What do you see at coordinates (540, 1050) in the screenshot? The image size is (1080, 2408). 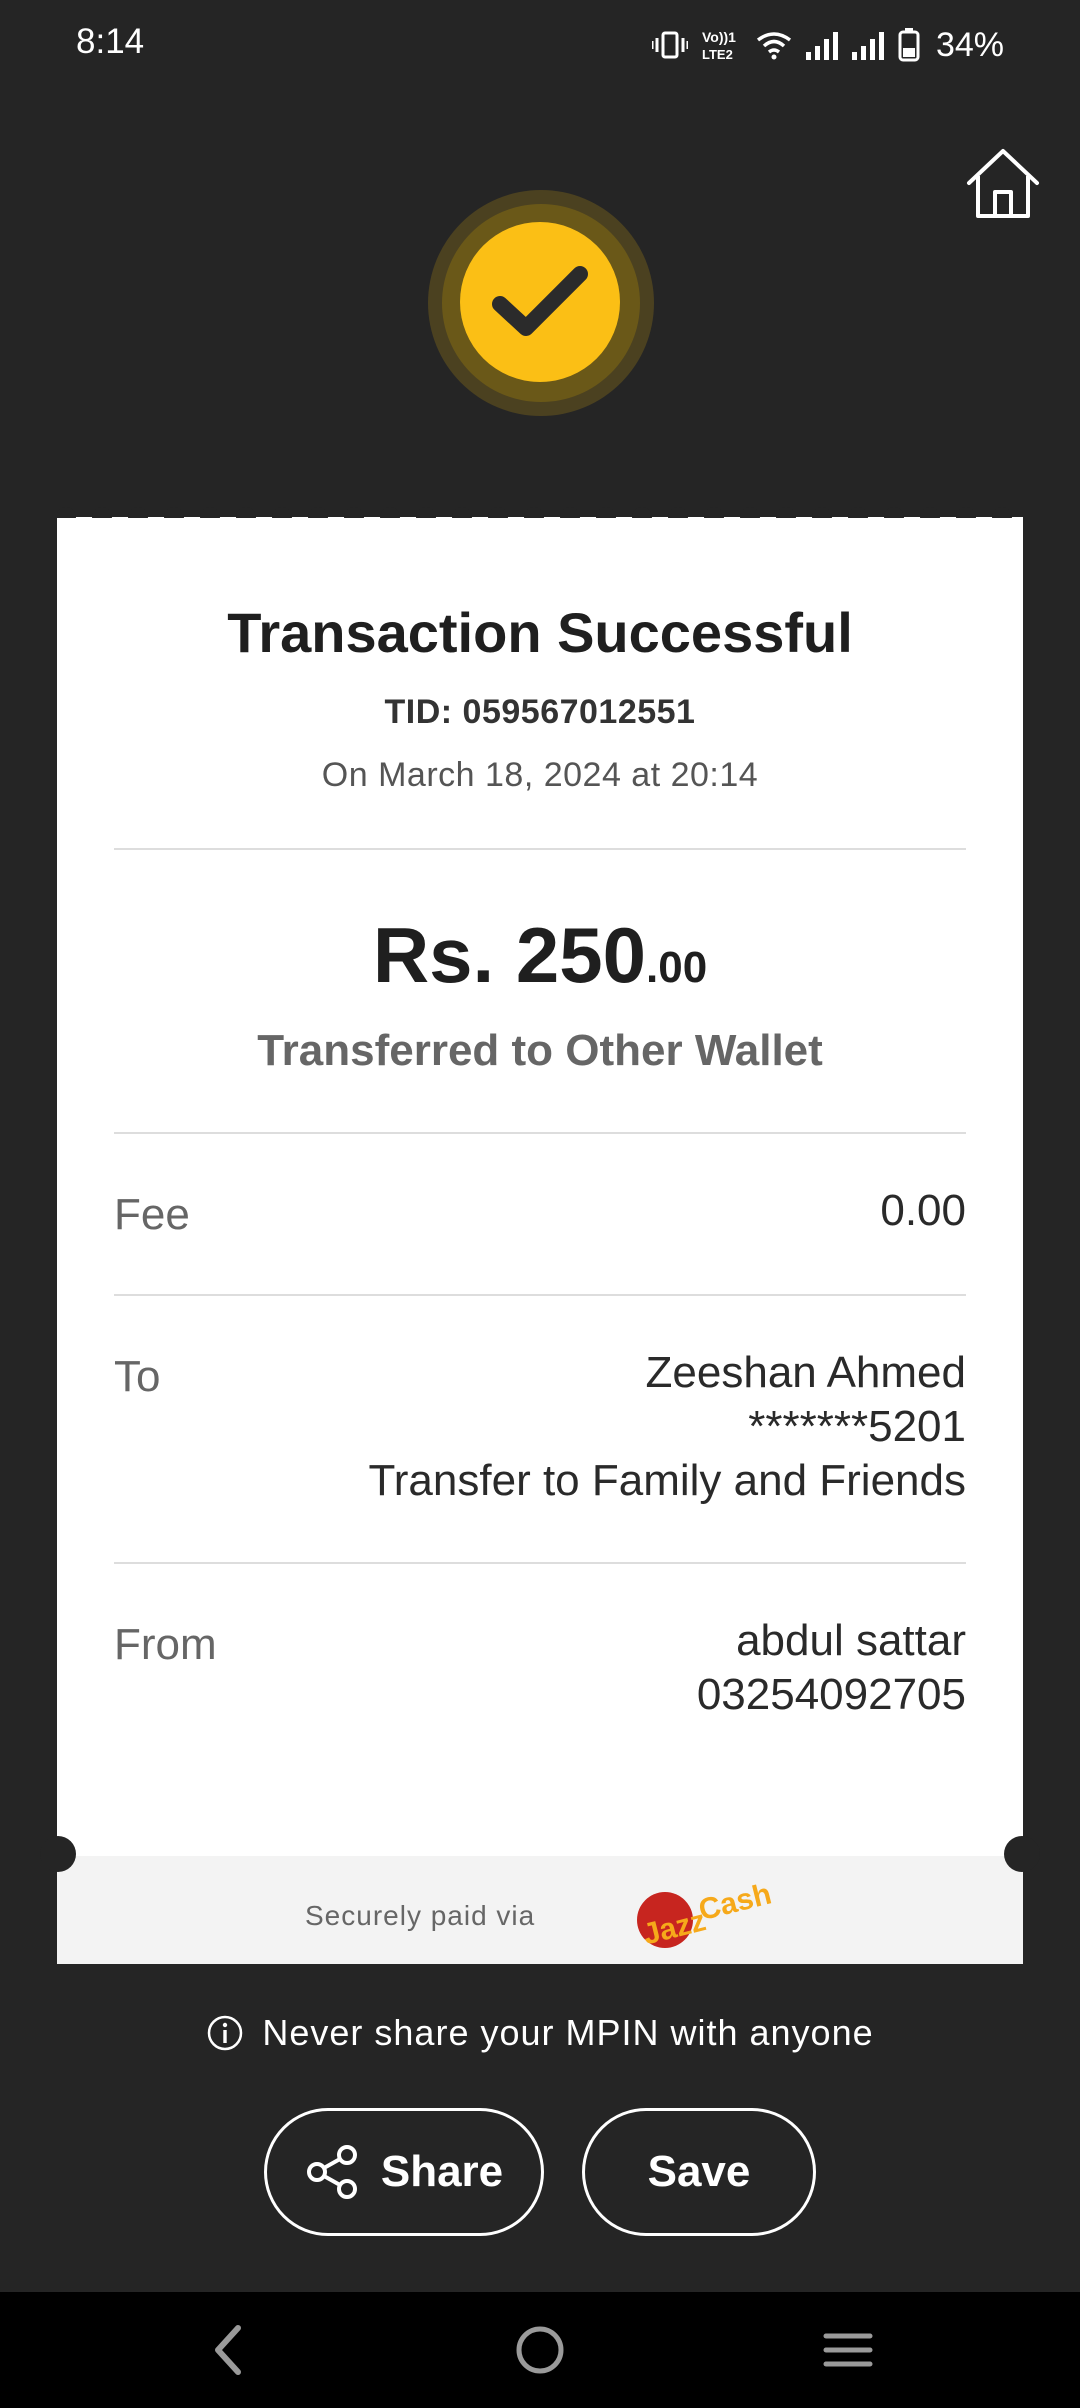 I see `transaction-description: Transferred to Other Wallet` at bounding box center [540, 1050].